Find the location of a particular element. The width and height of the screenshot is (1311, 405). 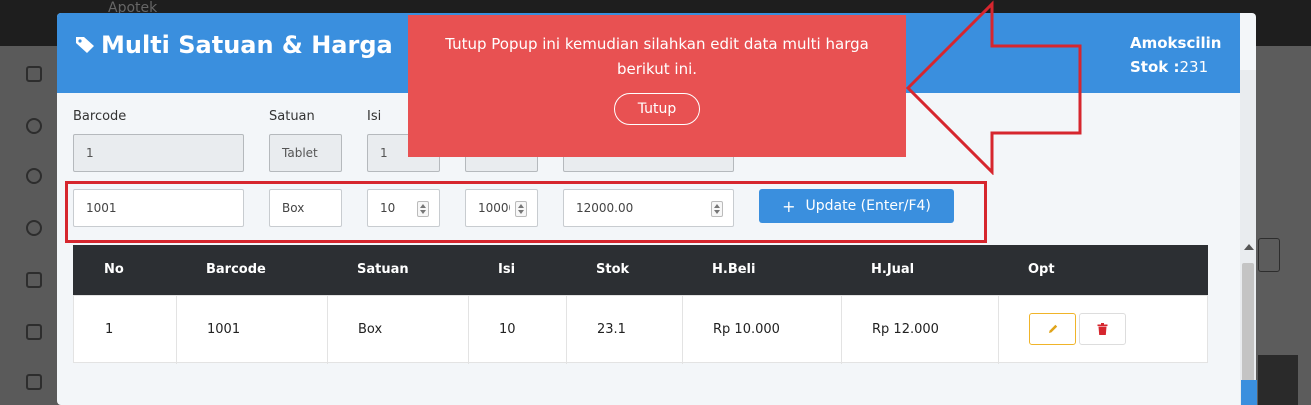

pencil-icon is located at coordinates (1052, 328).